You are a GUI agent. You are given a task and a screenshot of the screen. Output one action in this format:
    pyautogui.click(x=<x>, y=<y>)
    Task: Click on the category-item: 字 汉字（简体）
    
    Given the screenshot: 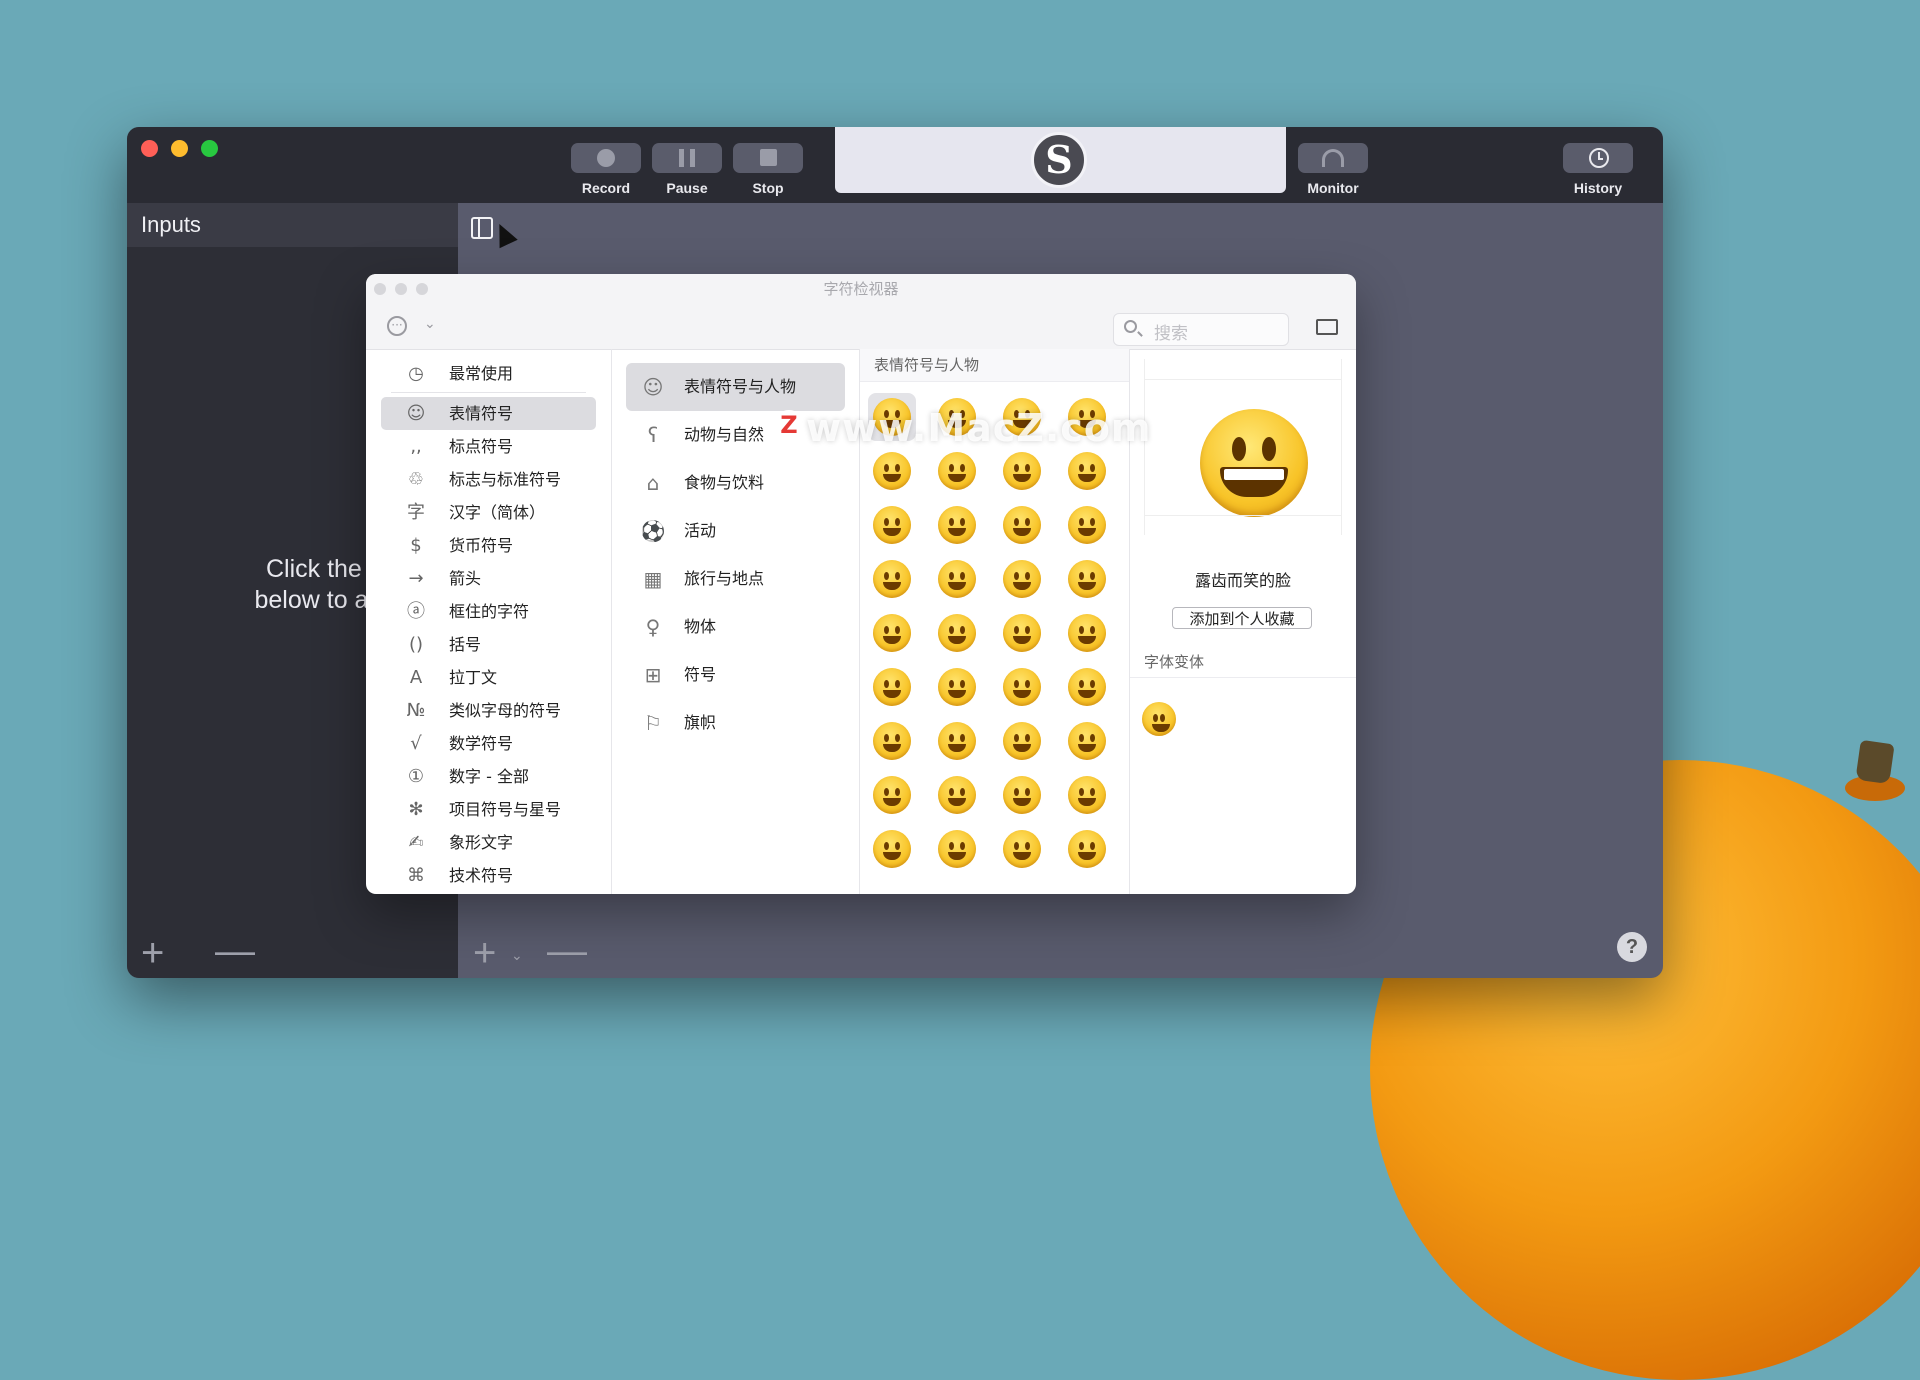 What is the action you would take?
    pyautogui.click(x=488, y=512)
    